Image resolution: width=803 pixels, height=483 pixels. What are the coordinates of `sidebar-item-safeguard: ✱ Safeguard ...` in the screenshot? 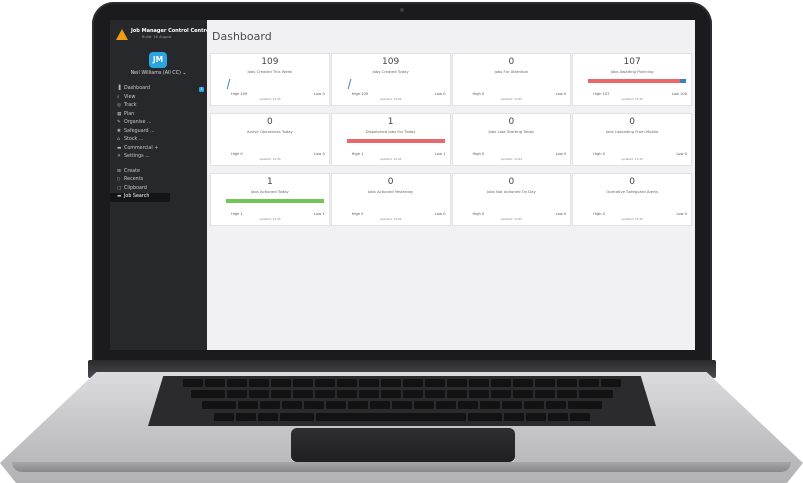 It's located at (158, 132).